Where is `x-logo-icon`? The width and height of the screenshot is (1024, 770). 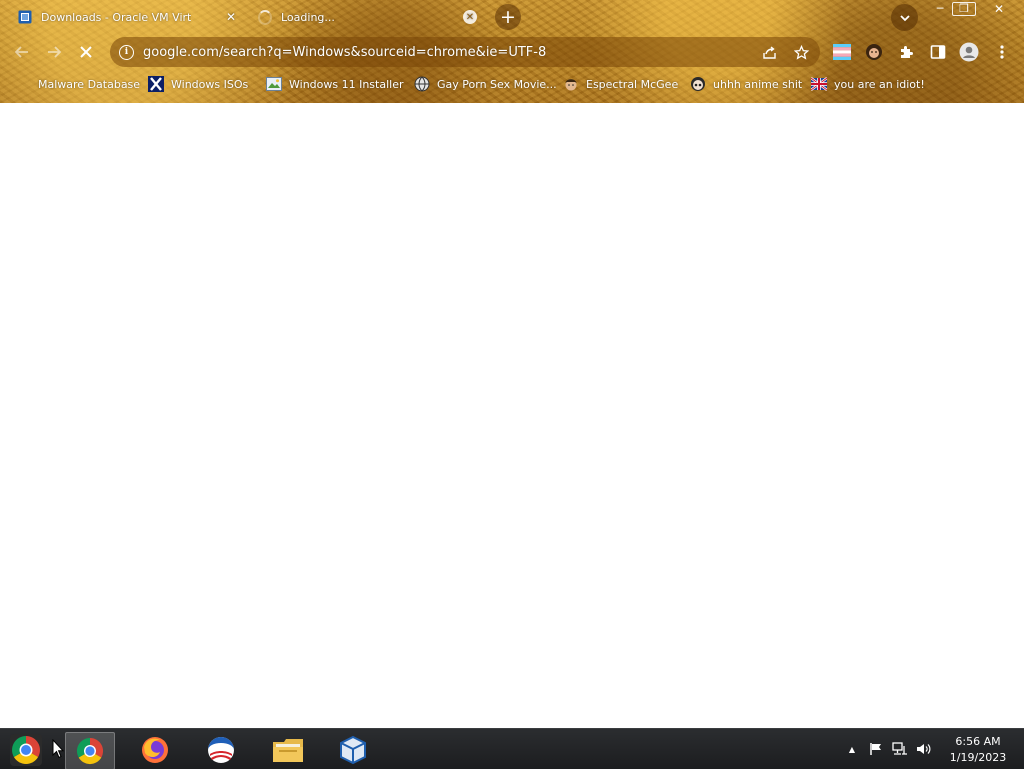 x-logo-icon is located at coordinates (156, 84).